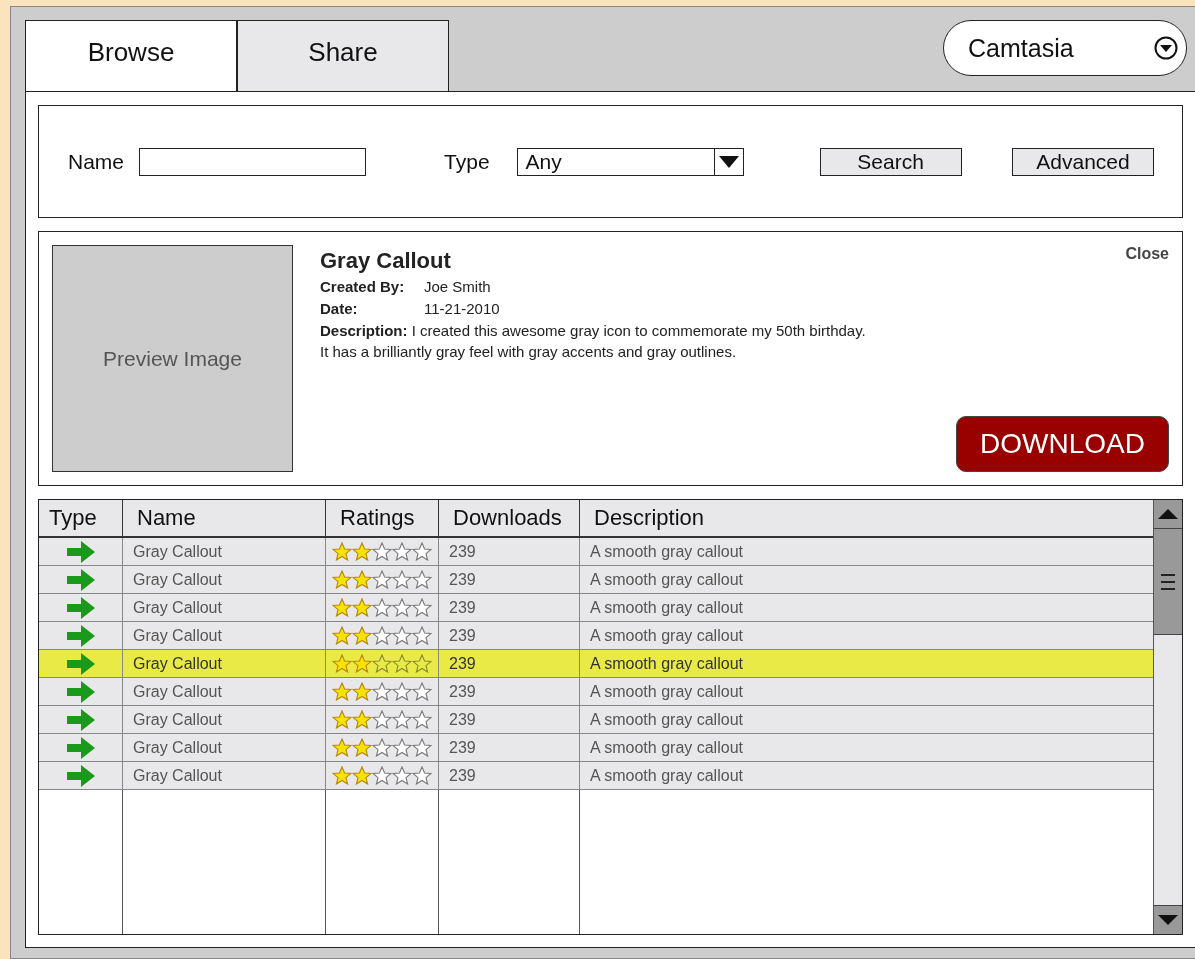  I want to click on download-button: DOWNLOAD, so click(1062, 444).